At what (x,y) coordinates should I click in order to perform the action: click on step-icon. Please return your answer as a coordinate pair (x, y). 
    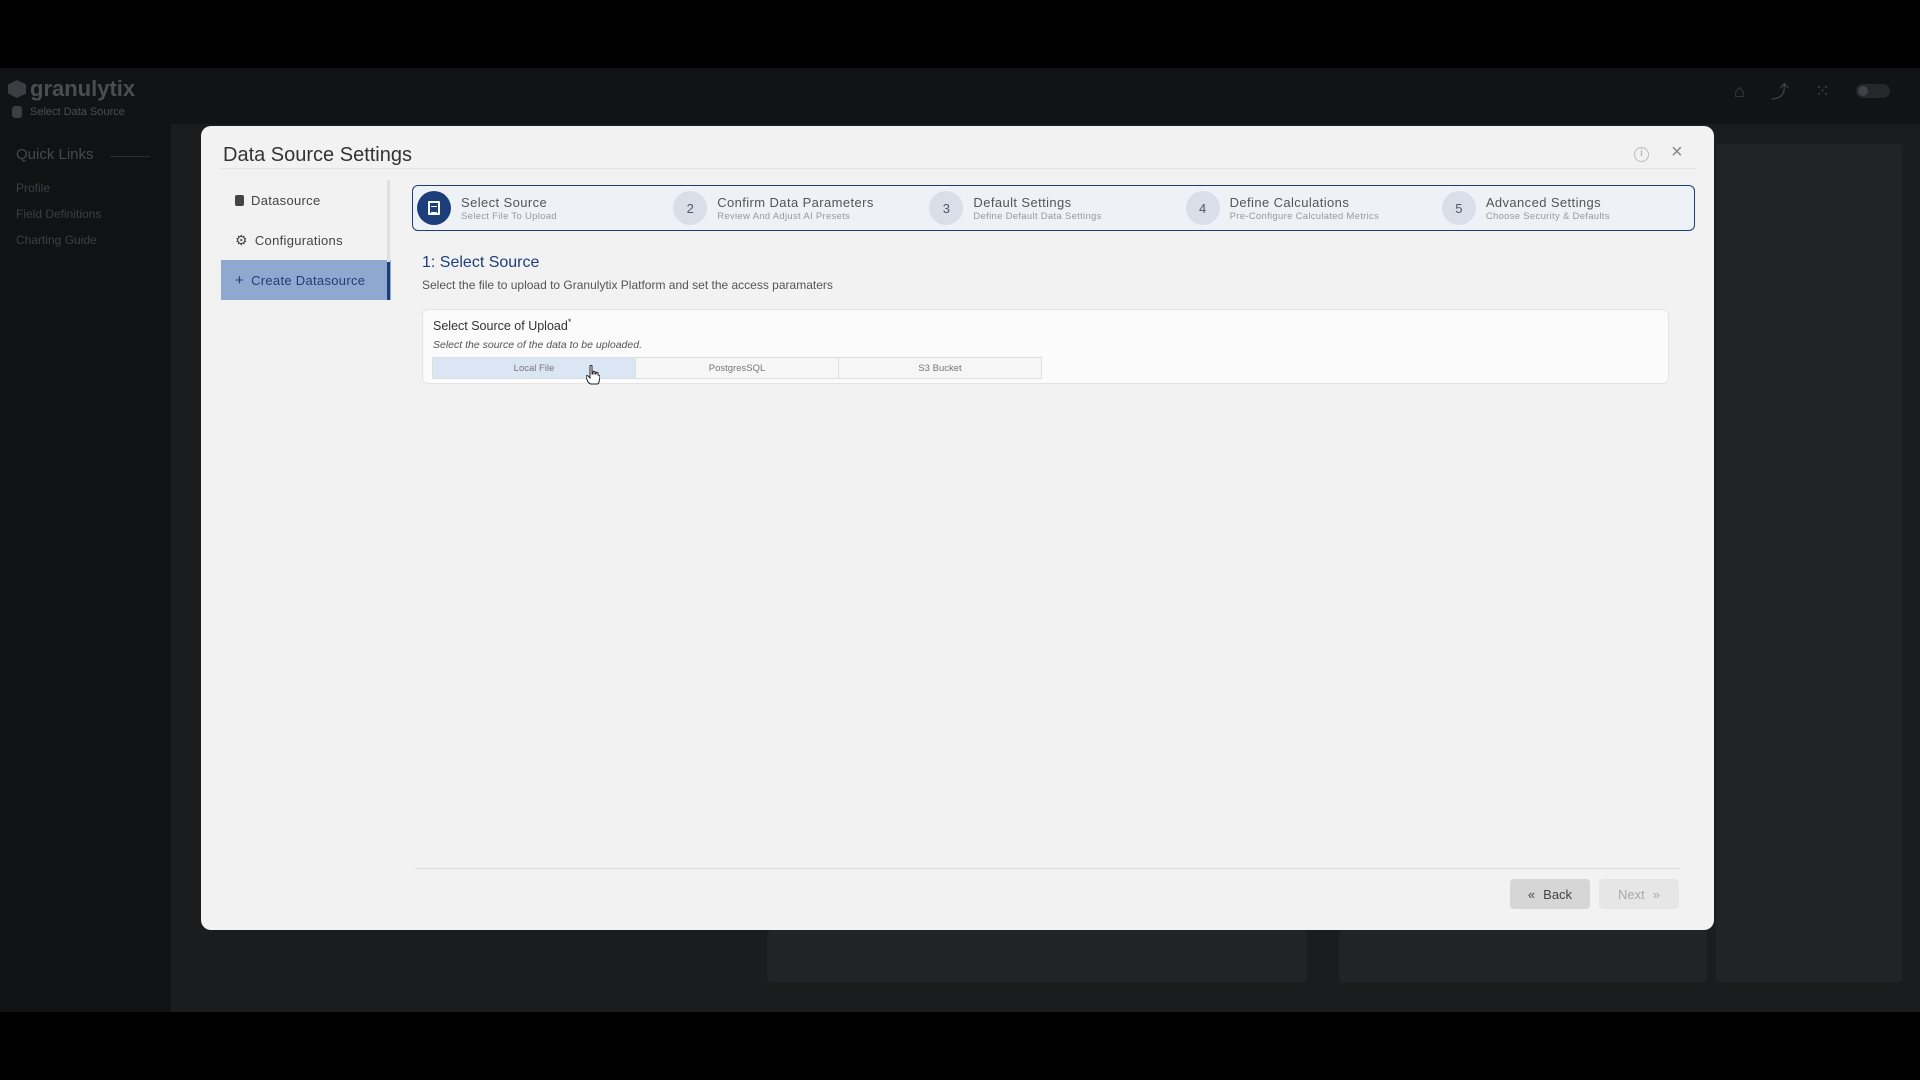
    Looking at the image, I should click on (434, 208).